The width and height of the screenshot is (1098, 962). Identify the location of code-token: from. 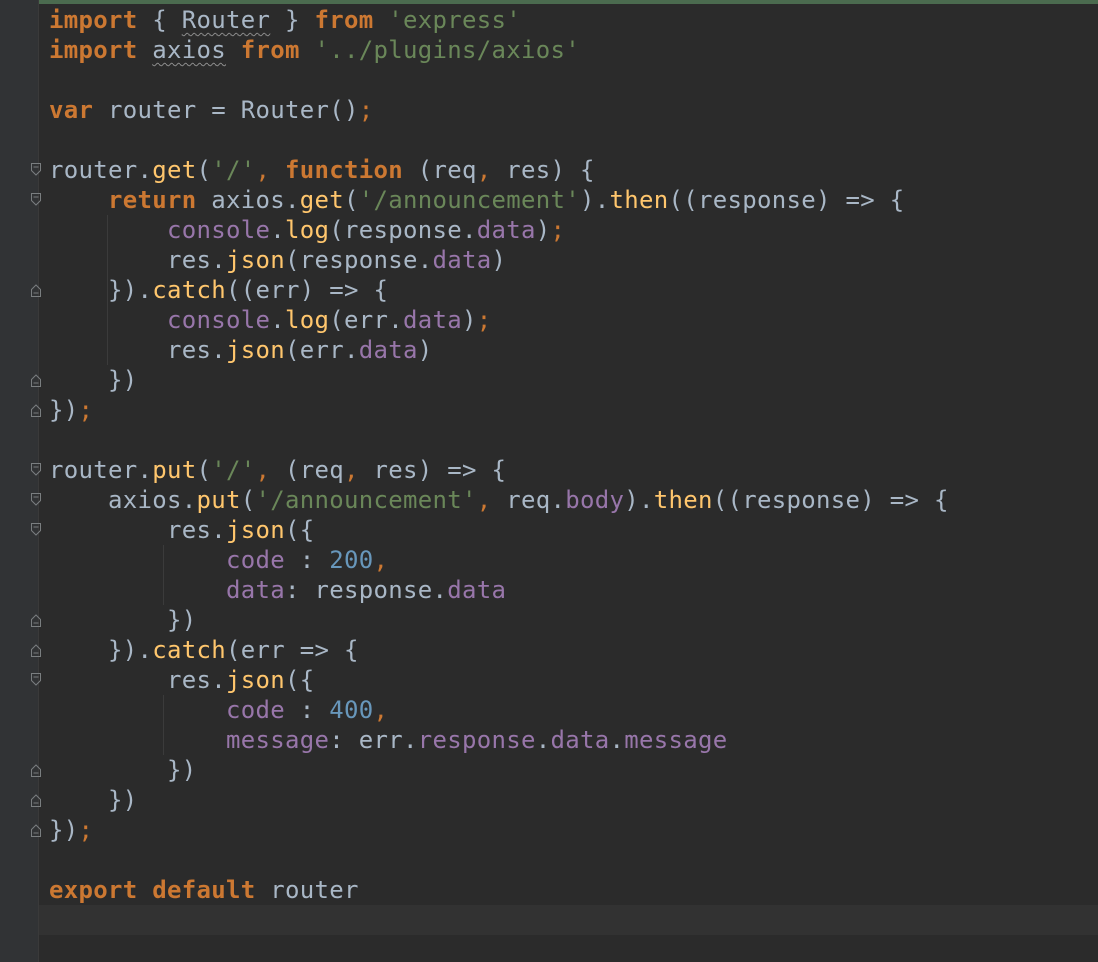
(344, 20).